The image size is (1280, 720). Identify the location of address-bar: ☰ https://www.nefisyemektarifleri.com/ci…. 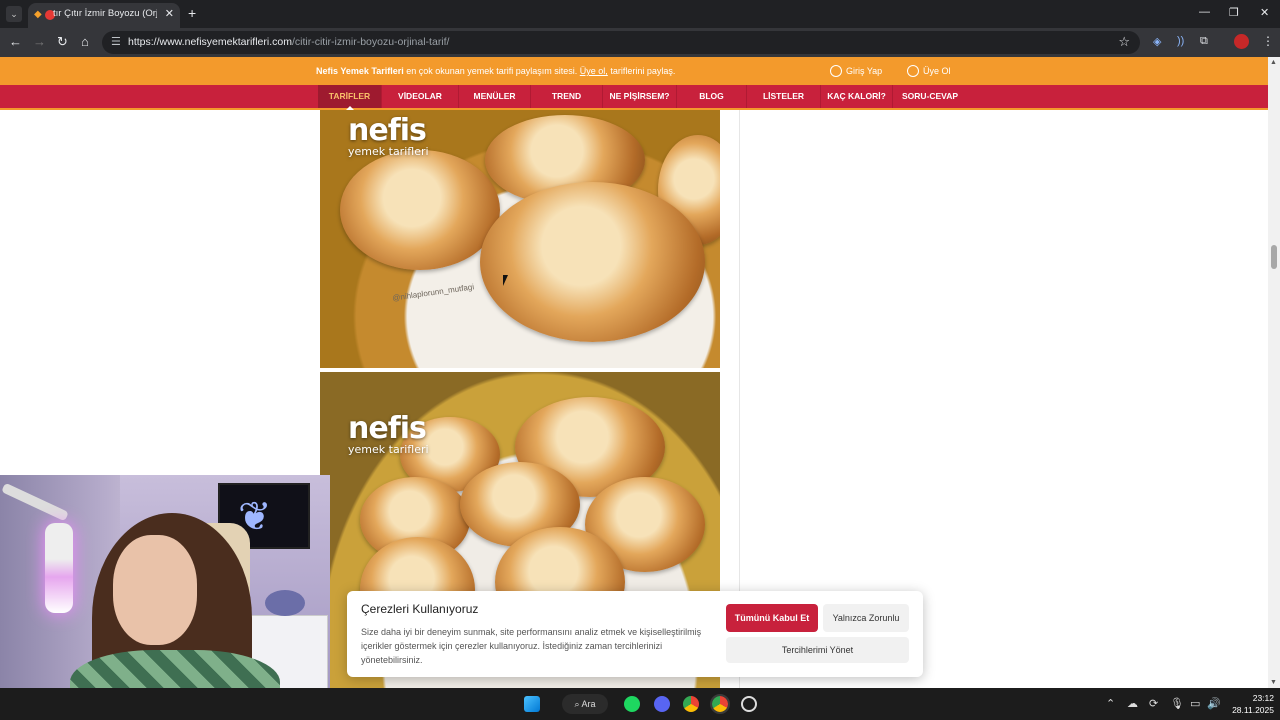
(621, 42).